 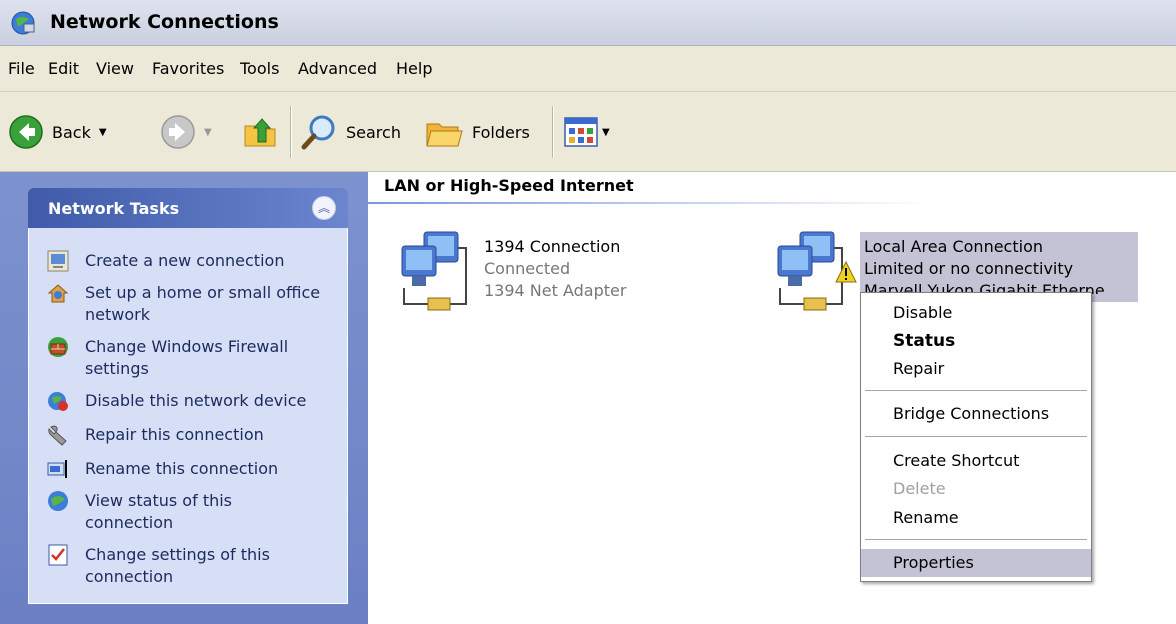 I want to click on up-folder-button, so click(x=260, y=132).